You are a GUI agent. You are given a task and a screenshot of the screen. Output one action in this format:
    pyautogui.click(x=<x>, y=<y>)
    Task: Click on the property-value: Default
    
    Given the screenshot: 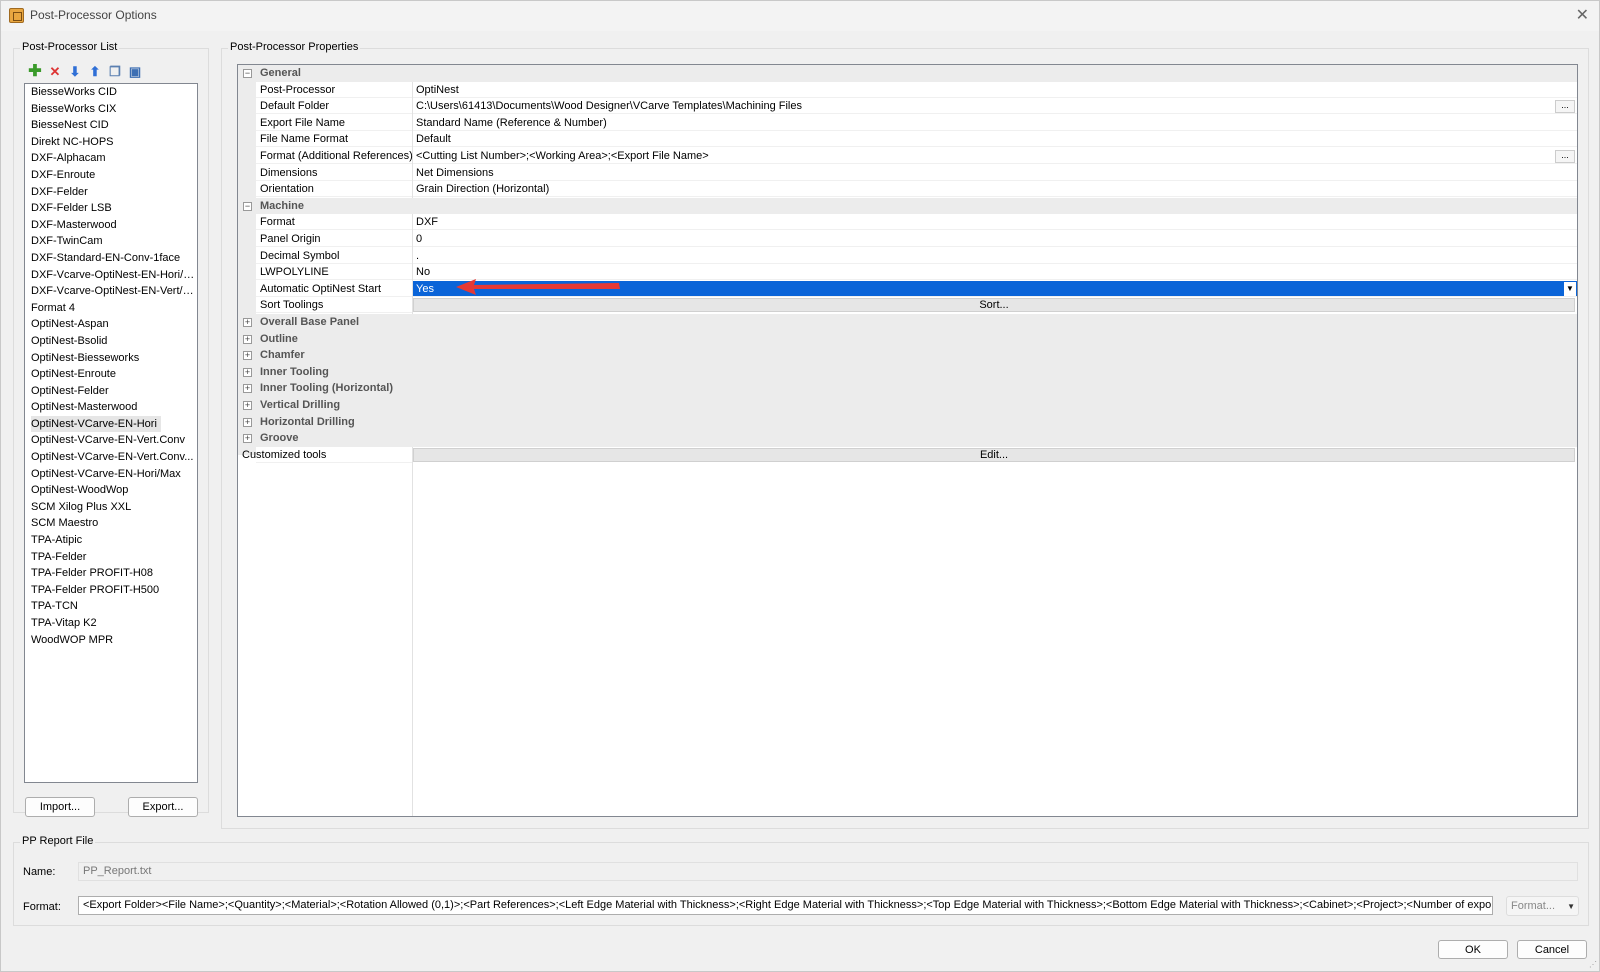 What is the action you would take?
    pyautogui.click(x=995, y=139)
    